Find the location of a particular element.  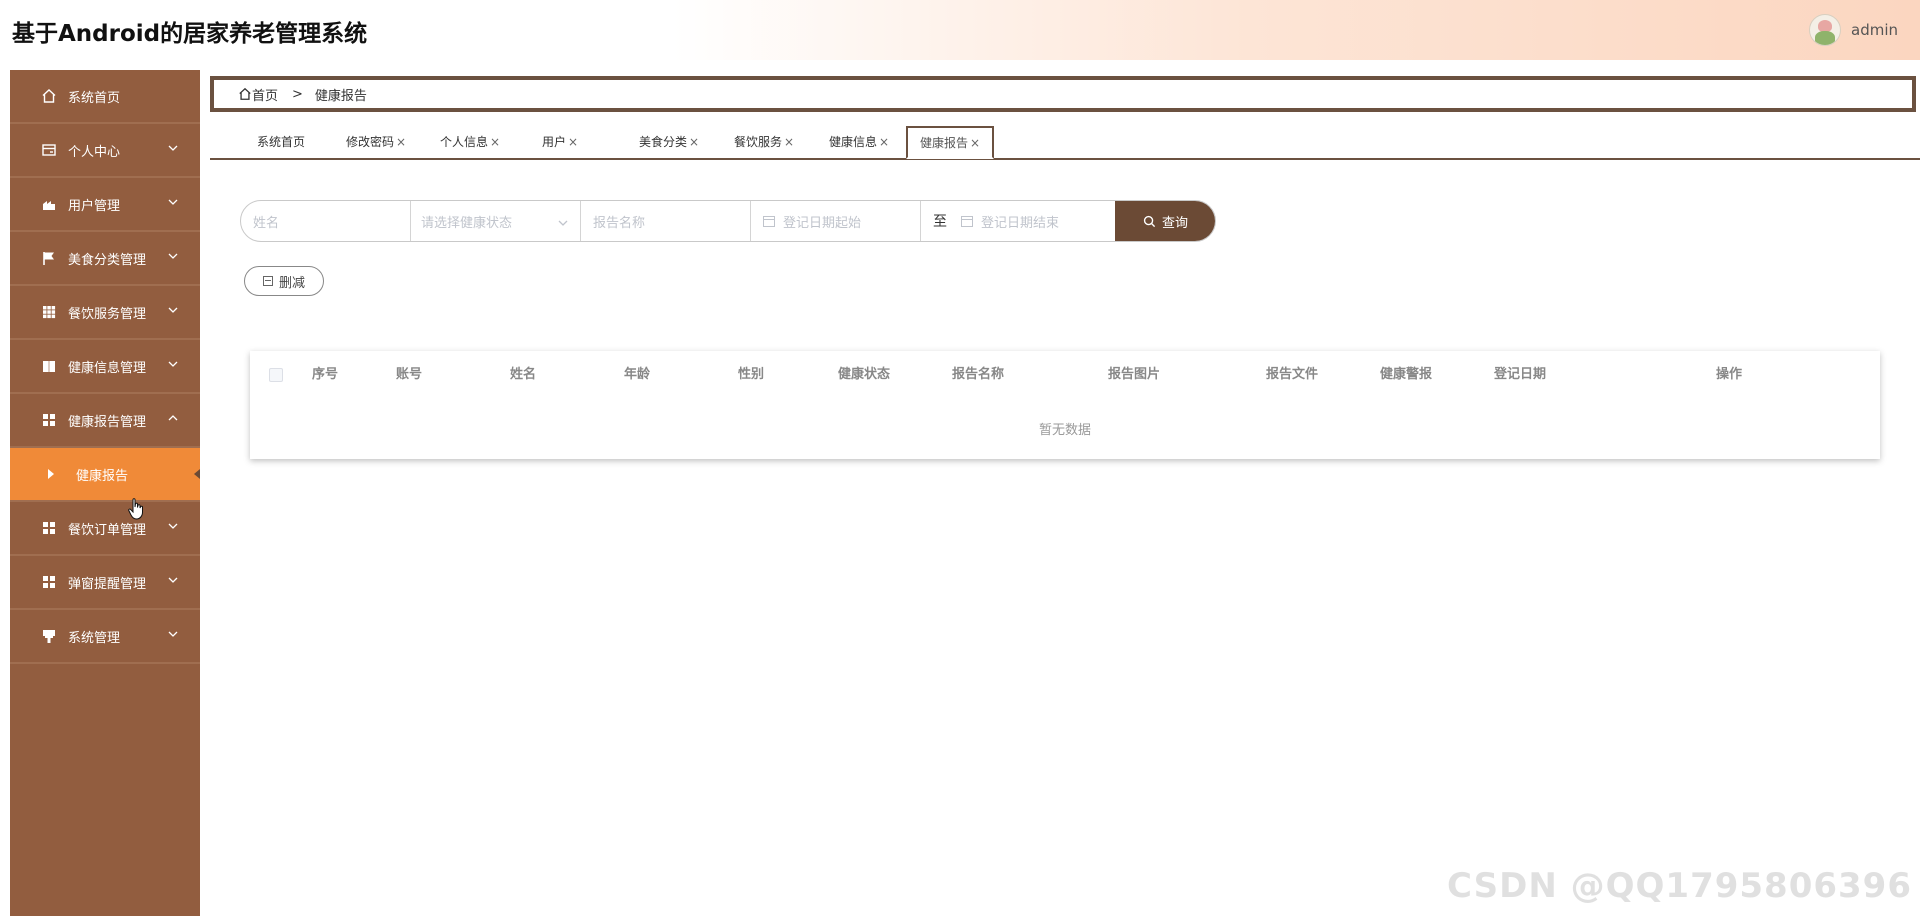

column-header: 报告图片 is located at coordinates (1134, 374).